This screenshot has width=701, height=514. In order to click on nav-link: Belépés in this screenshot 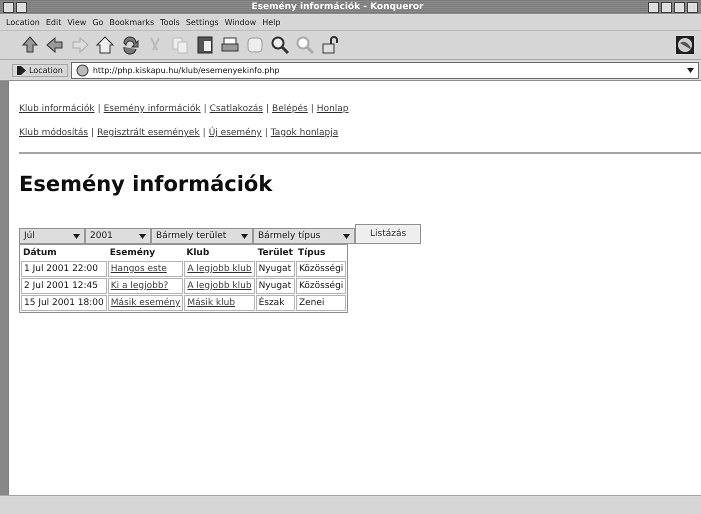, I will do `click(290, 109)`.